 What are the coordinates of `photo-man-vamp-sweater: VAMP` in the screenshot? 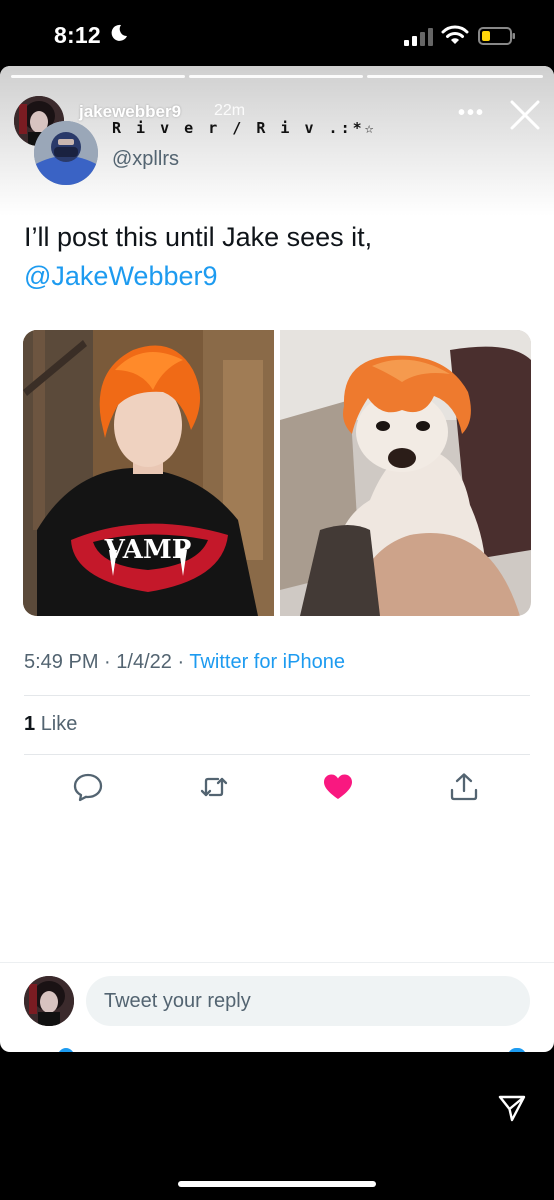 It's located at (148, 473).